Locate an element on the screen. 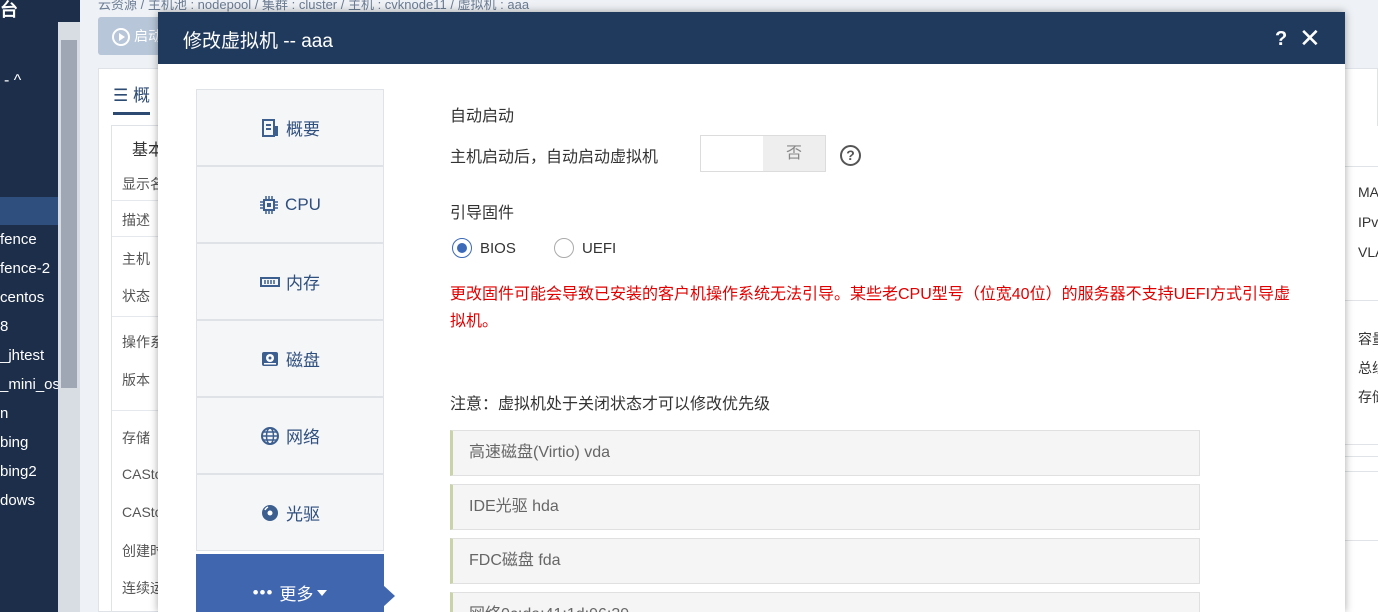 This screenshot has width=1378, height=612. firmware-section-title: 引导固件 is located at coordinates (482, 213).